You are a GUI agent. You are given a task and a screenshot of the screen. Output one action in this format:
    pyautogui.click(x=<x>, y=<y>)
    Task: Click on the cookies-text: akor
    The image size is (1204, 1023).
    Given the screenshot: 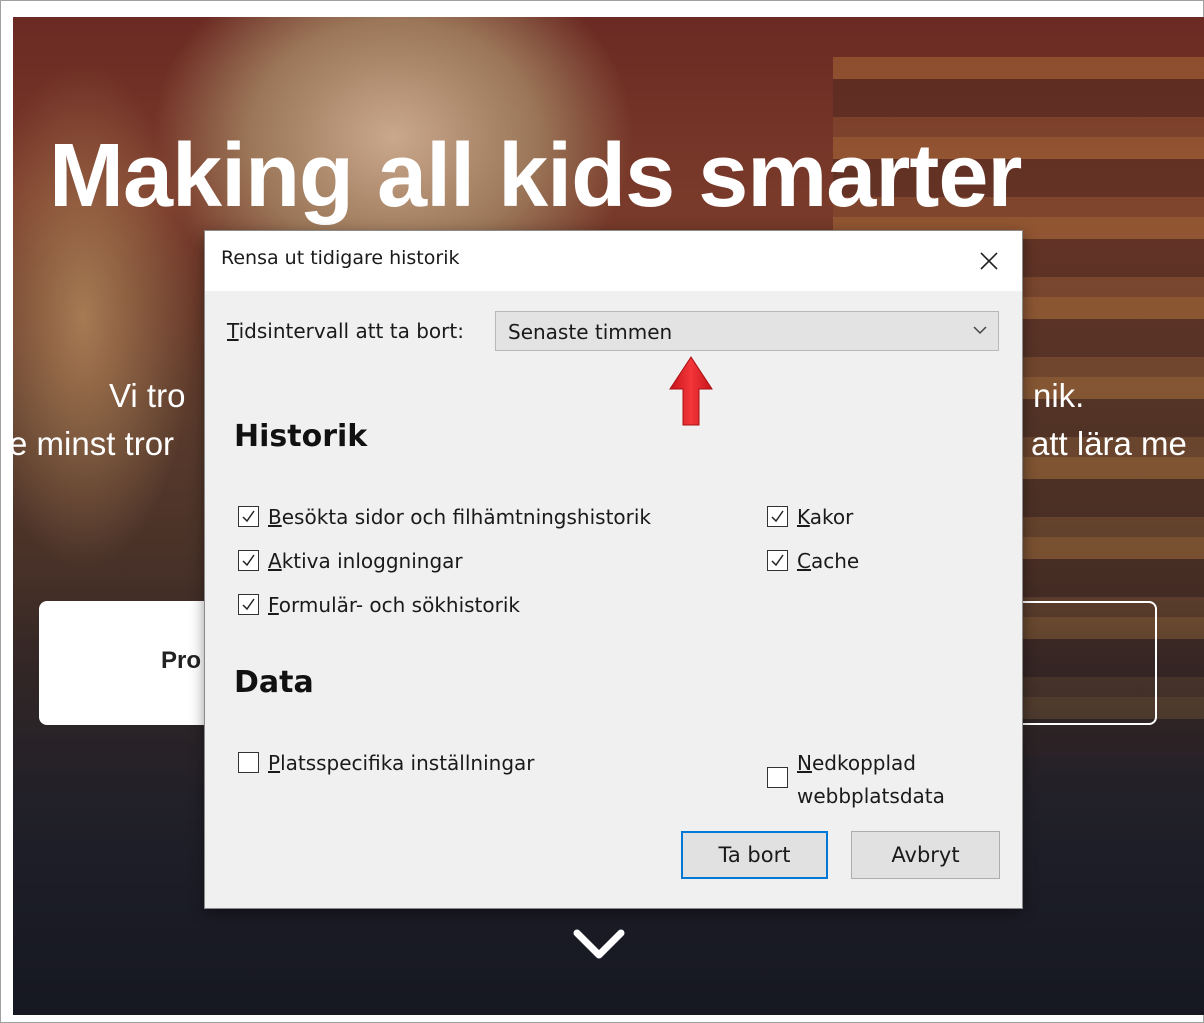 What is the action you would take?
    pyautogui.click(x=831, y=517)
    